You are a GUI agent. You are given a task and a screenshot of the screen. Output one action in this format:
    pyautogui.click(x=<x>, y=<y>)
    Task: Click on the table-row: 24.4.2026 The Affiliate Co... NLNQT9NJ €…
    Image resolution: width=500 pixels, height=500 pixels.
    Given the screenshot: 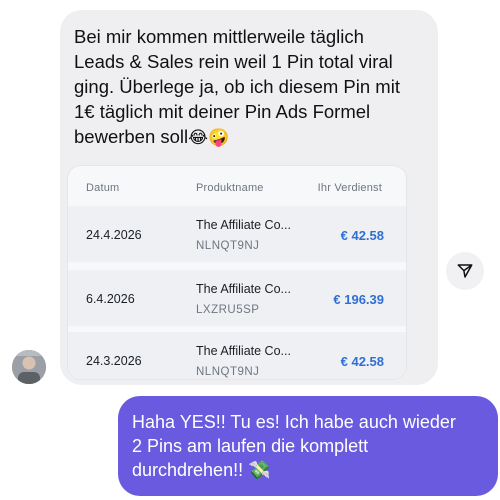 What is the action you would take?
    pyautogui.click(x=237, y=234)
    